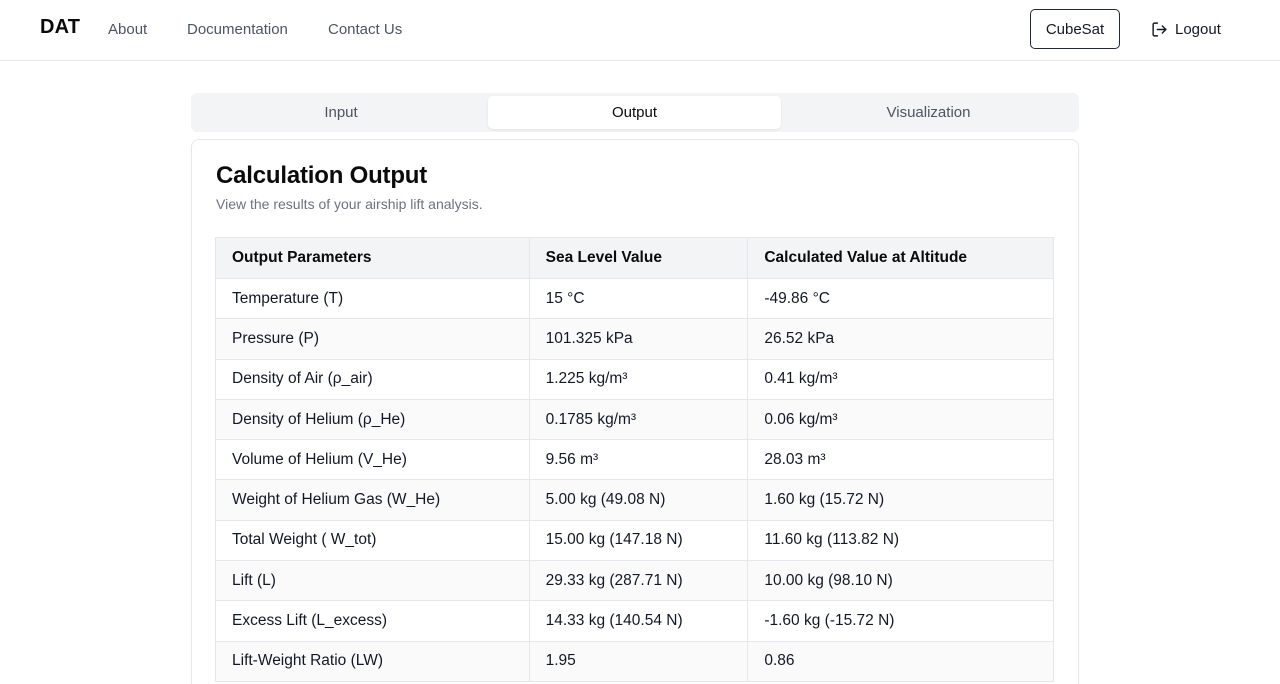 This screenshot has width=1280, height=684. Describe the element at coordinates (900, 258) in the screenshot. I see `column-header: Calculated Value at Altitude` at that location.